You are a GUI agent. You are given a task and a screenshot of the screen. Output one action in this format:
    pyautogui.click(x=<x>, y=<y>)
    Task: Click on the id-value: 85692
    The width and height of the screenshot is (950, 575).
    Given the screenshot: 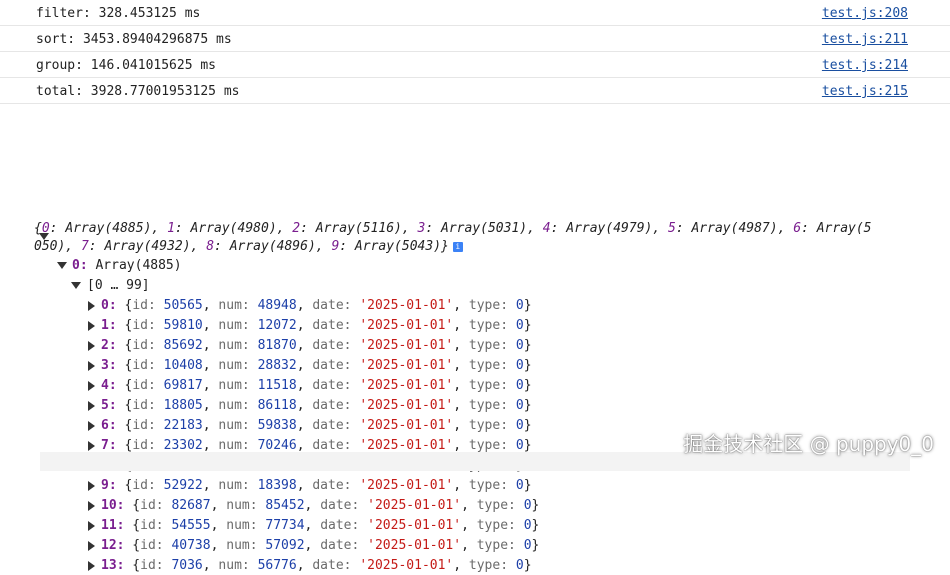 What is the action you would take?
    pyautogui.click(x=183, y=345)
    